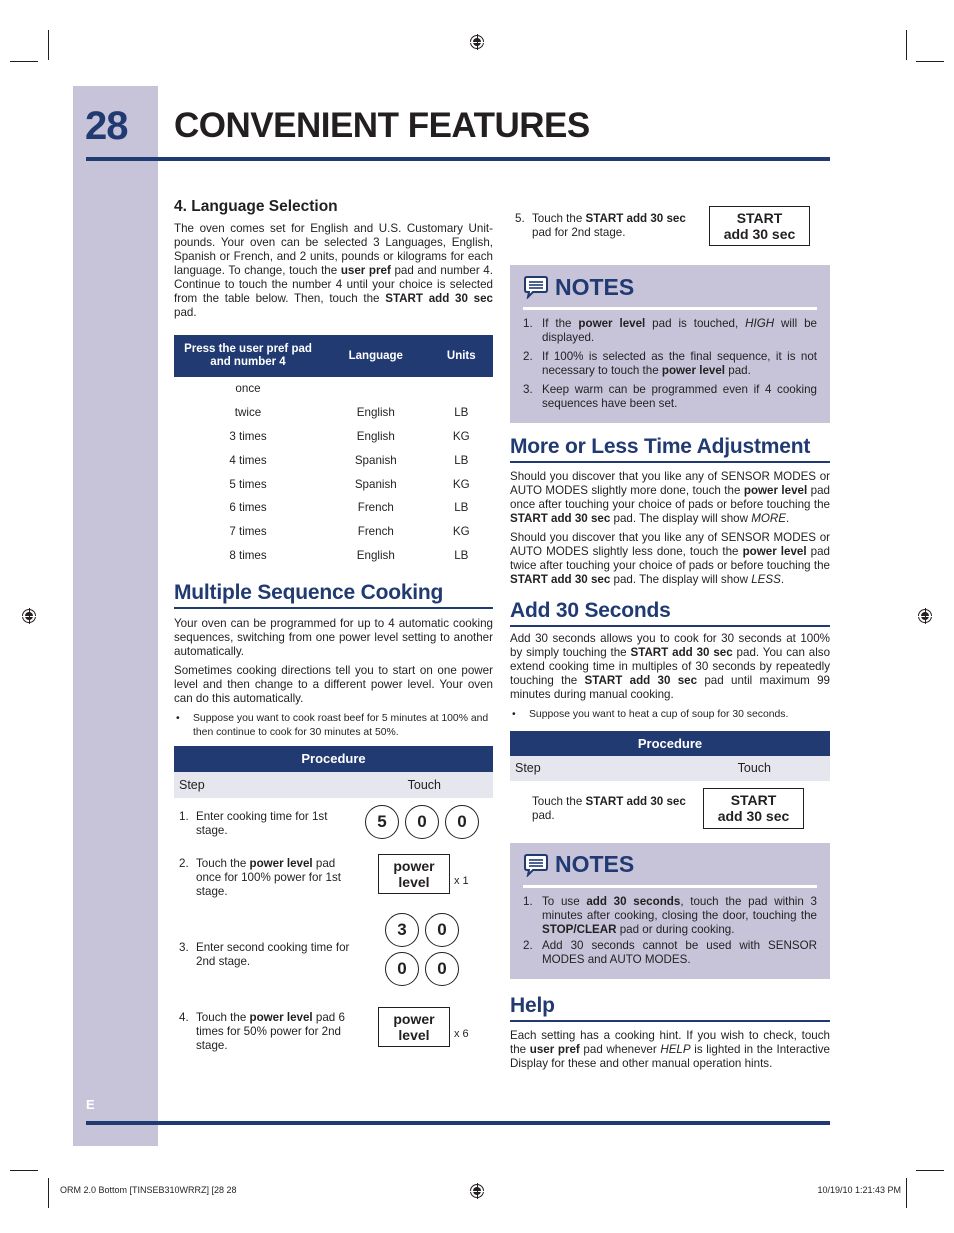 The width and height of the screenshot is (954, 1233). Describe the element at coordinates (670, 886) in the screenshot. I see `notes-rule` at that location.